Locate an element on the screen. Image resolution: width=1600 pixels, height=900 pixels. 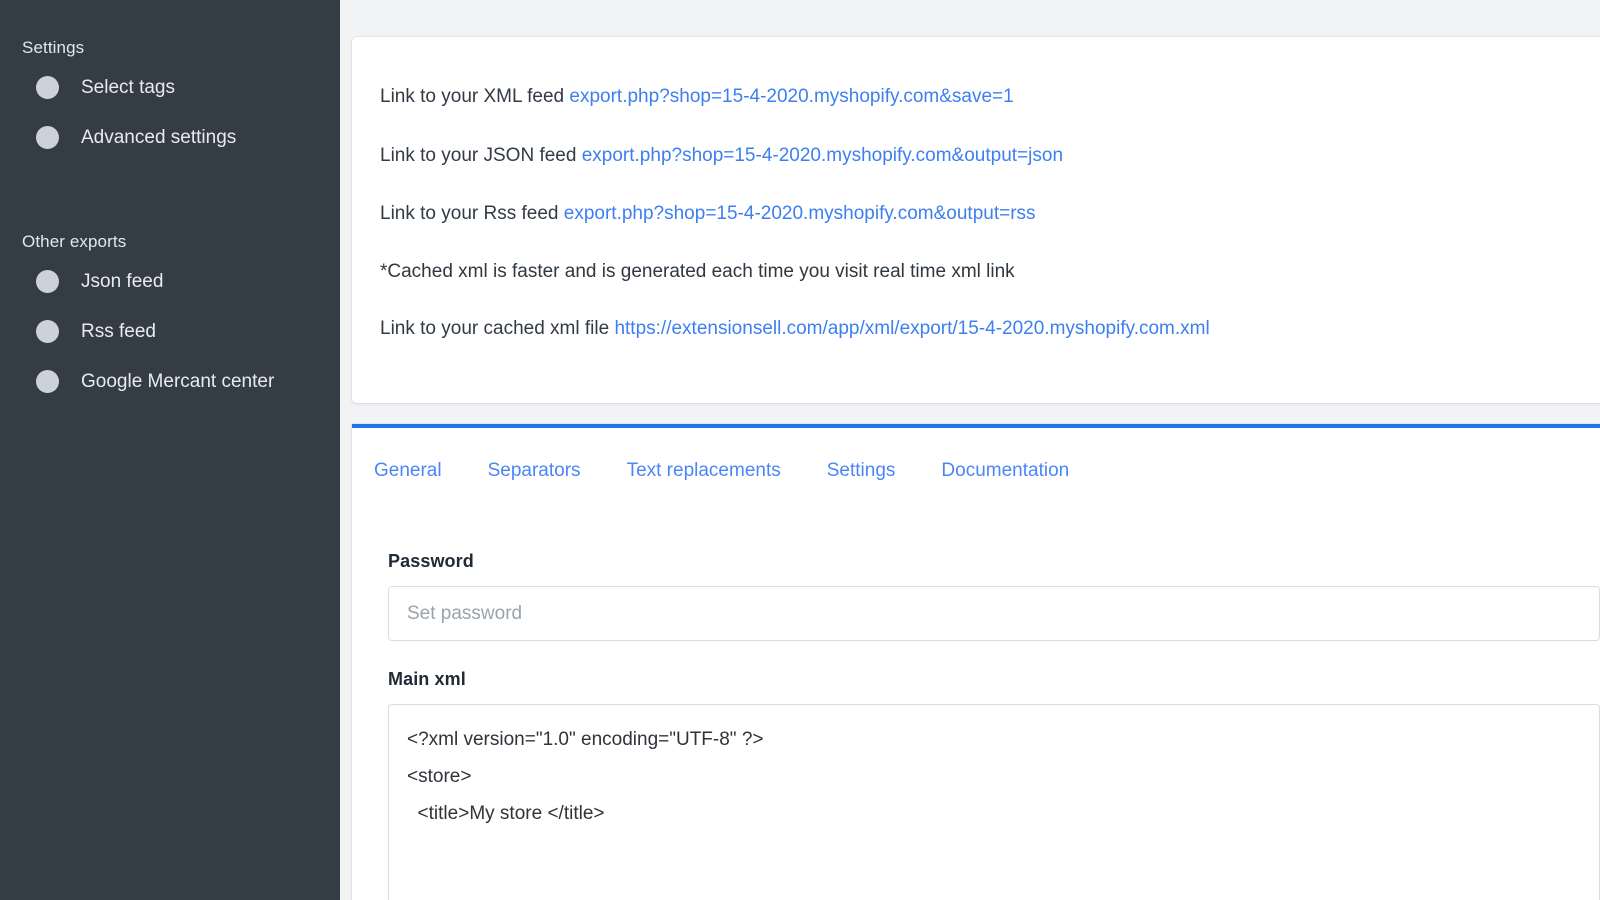
sidebar-item-google-mercant-center: Google Mercant center is located at coordinates (170, 381).